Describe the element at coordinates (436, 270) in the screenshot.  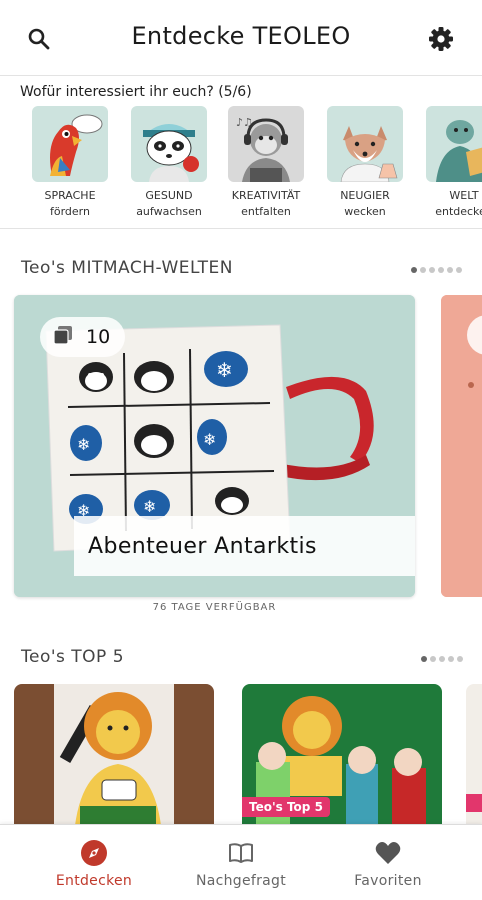
I see `carousel-pager-worlds` at that location.